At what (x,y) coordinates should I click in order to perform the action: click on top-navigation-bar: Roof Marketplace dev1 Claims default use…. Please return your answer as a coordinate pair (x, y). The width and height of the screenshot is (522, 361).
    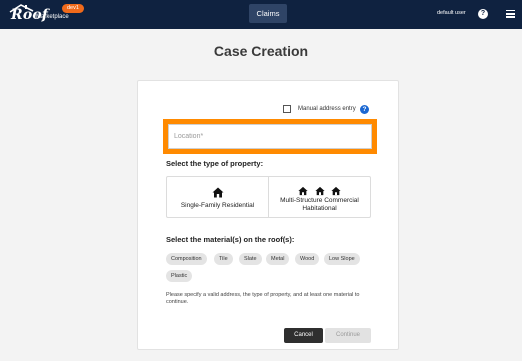
    Looking at the image, I should click on (261, 14).